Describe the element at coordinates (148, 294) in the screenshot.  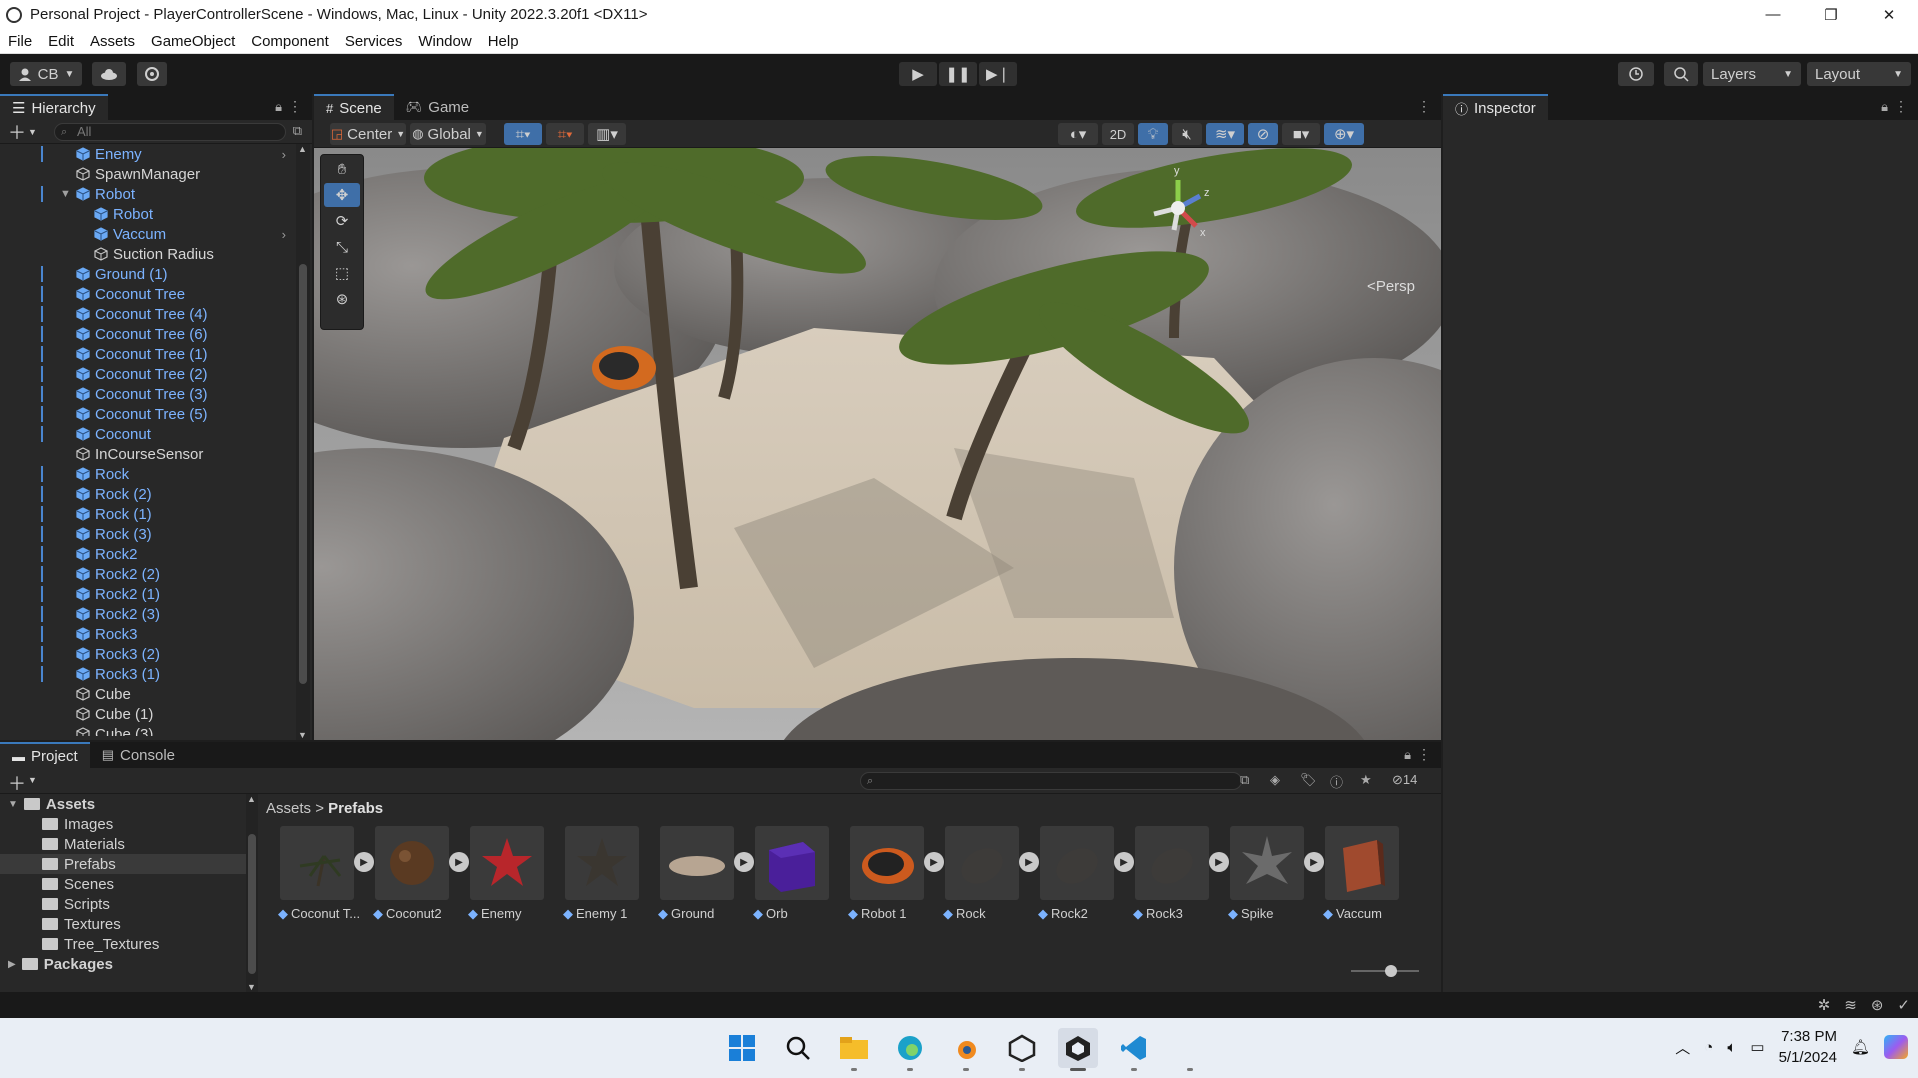
I see `hierarchy-item: Coconut Tree` at that location.